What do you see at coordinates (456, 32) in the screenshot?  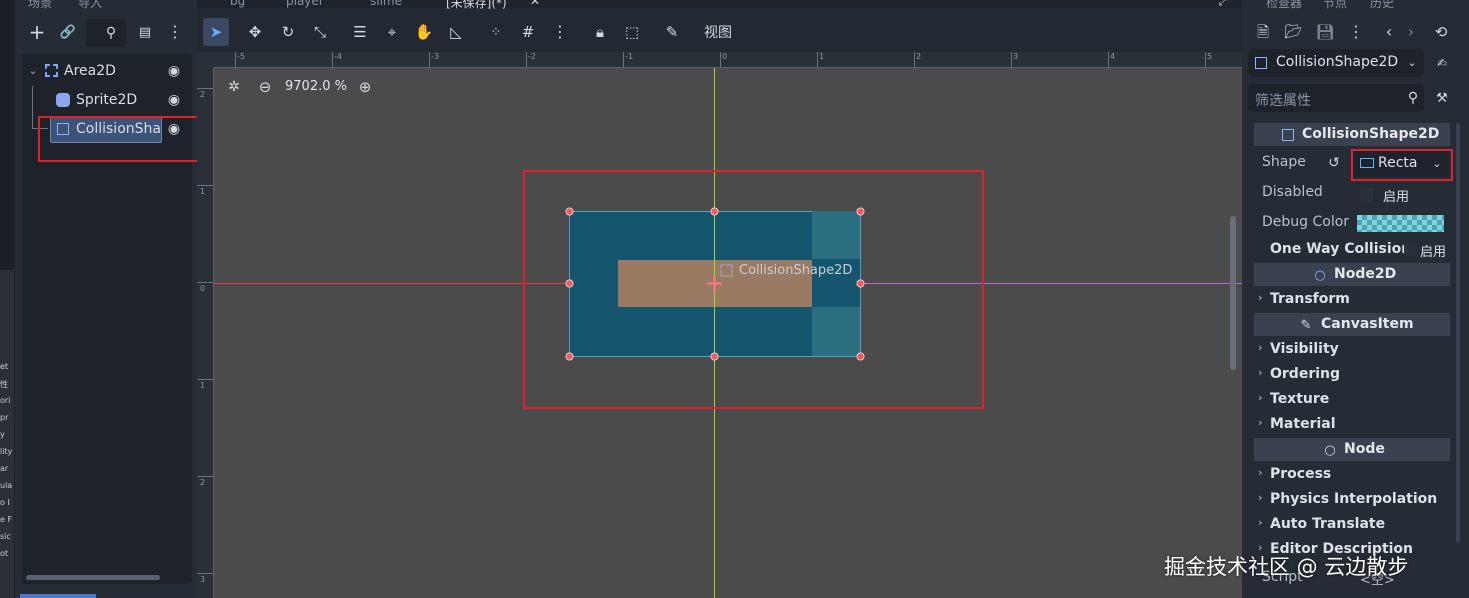 I see `ruler-icon: ◺` at bounding box center [456, 32].